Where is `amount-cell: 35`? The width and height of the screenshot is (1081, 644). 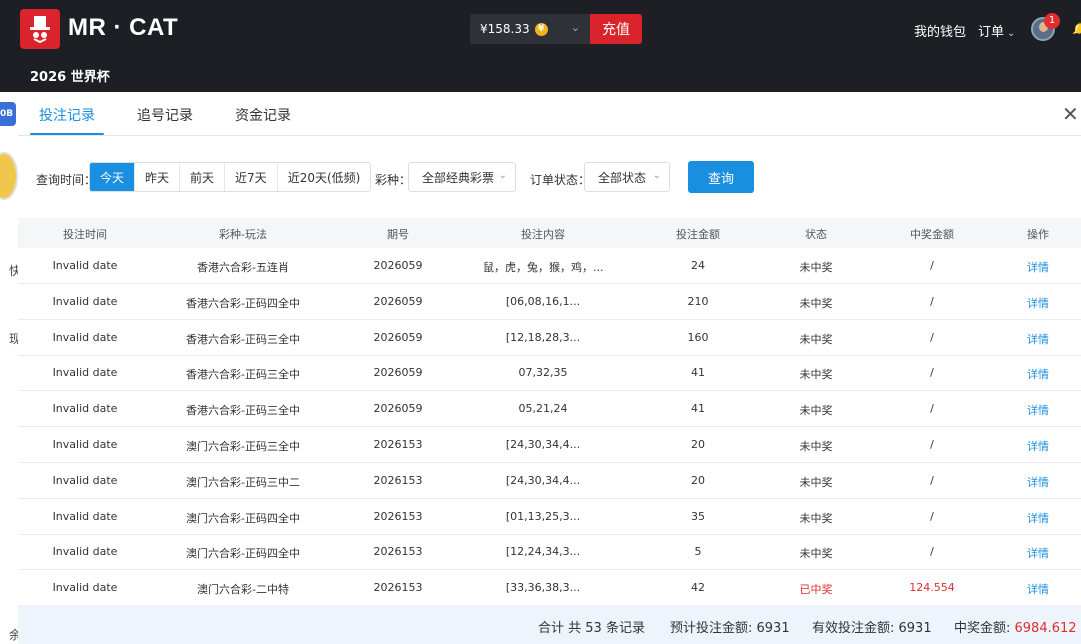
amount-cell: 35 is located at coordinates (698, 516).